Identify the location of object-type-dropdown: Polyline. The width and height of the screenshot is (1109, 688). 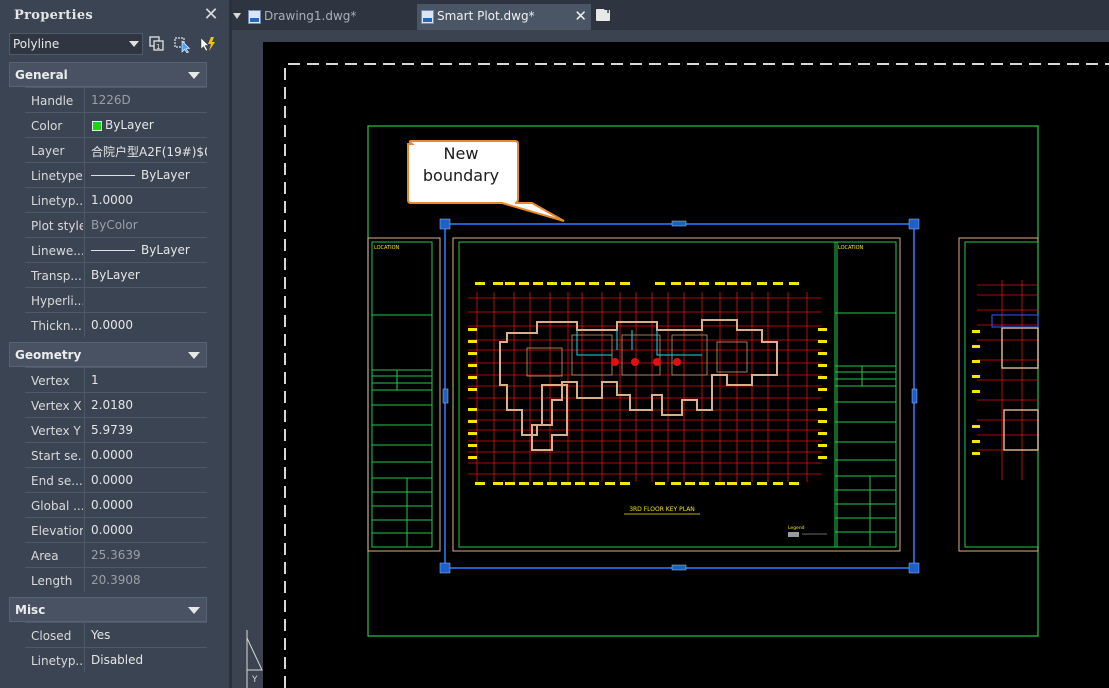
(76, 44).